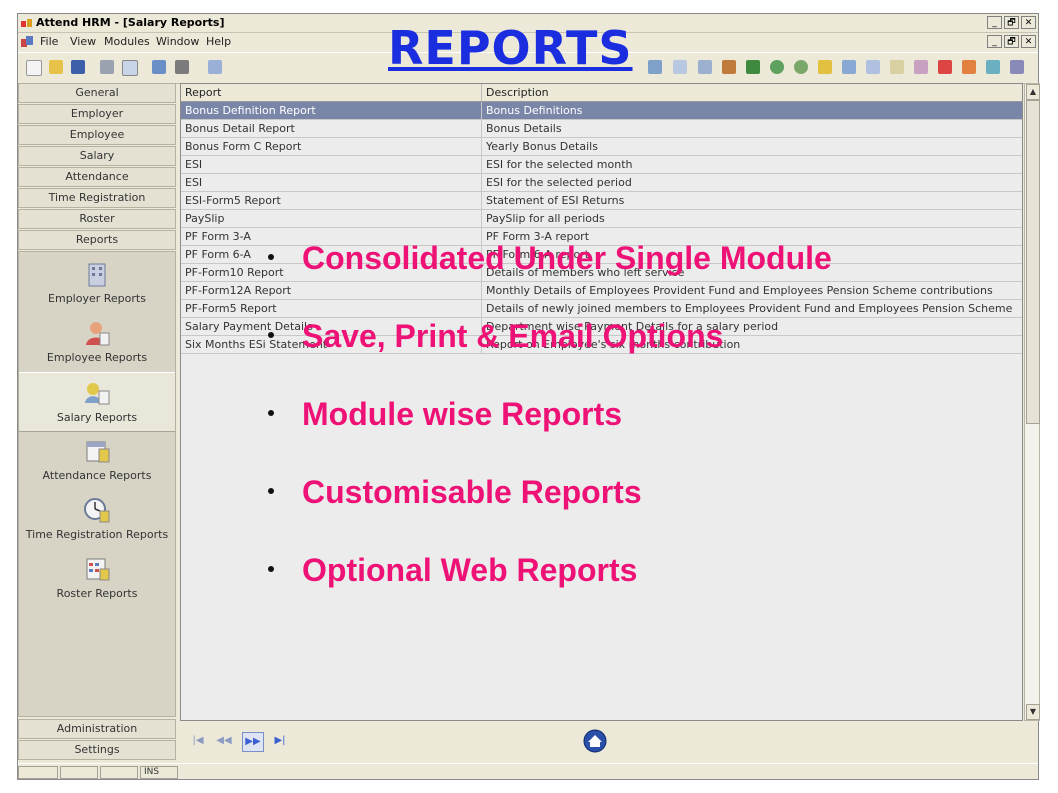 Image resolution: width=1058 pixels, height=793 pixels. What do you see at coordinates (159, 772) in the screenshot?
I see `insert-mode-indicator: INS` at bounding box center [159, 772].